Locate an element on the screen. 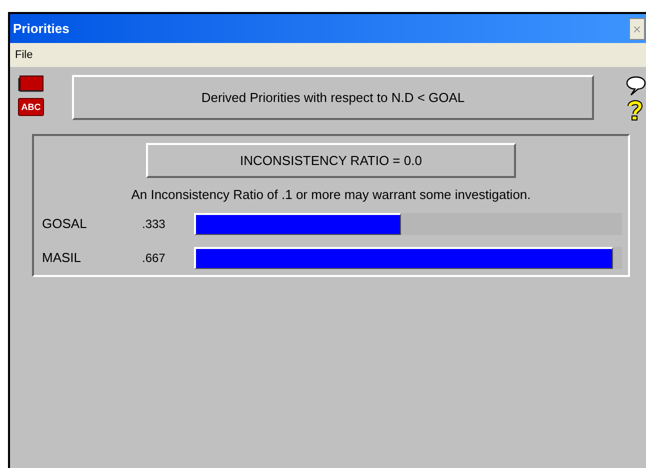  inconsistency-note: An Inconsistency Ratio of .1 or more may warrant some investigation. is located at coordinates (331, 195).